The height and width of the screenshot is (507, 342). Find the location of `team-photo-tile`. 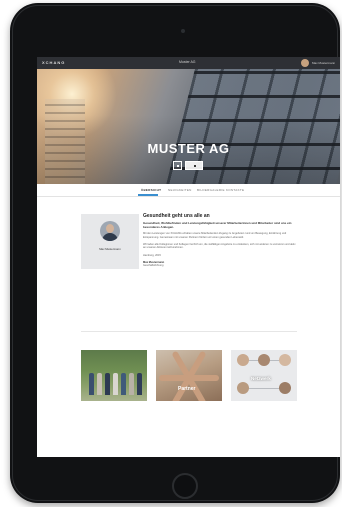

team-photo-tile is located at coordinates (114, 375).